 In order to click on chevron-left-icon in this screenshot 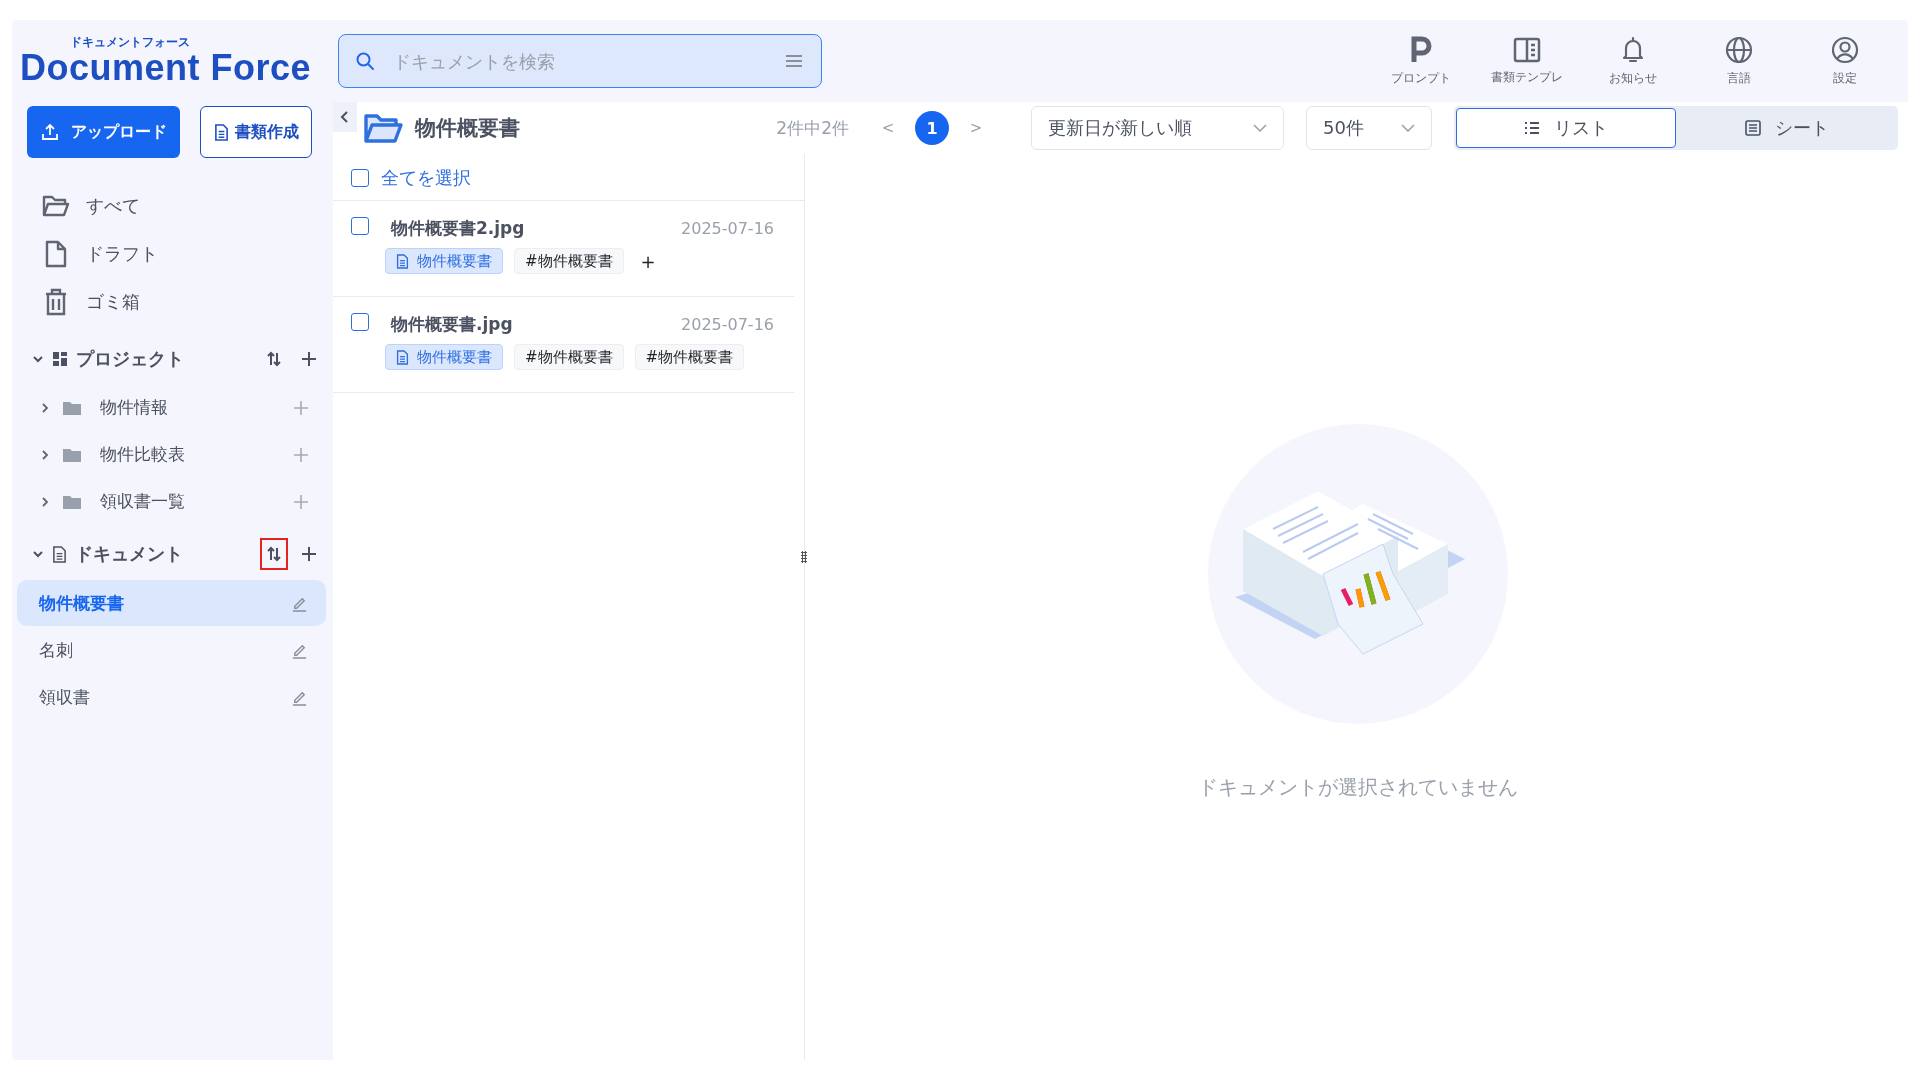, I will do `click(345, 117)`.